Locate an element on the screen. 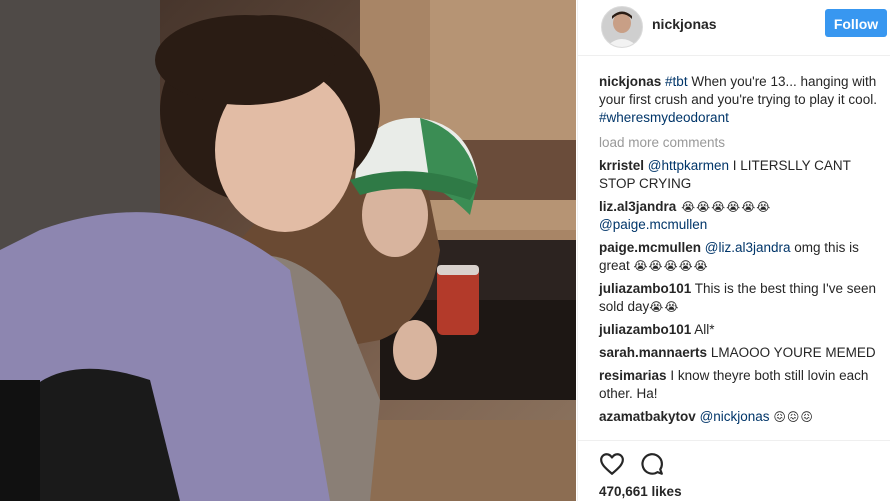 This screenshot has height=502, width=890. emoji-text: 😖😖😖 is located at coordinates (793, 417).